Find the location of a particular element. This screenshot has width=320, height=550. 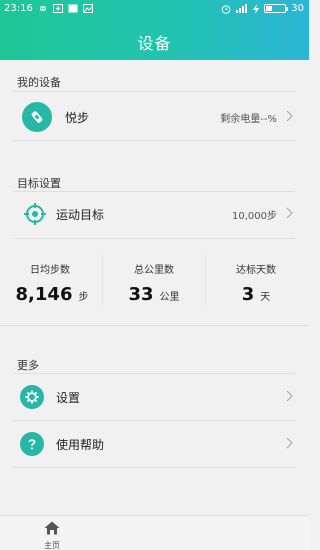

stat-title: 达标天数 is located at coordinates (256, 270).